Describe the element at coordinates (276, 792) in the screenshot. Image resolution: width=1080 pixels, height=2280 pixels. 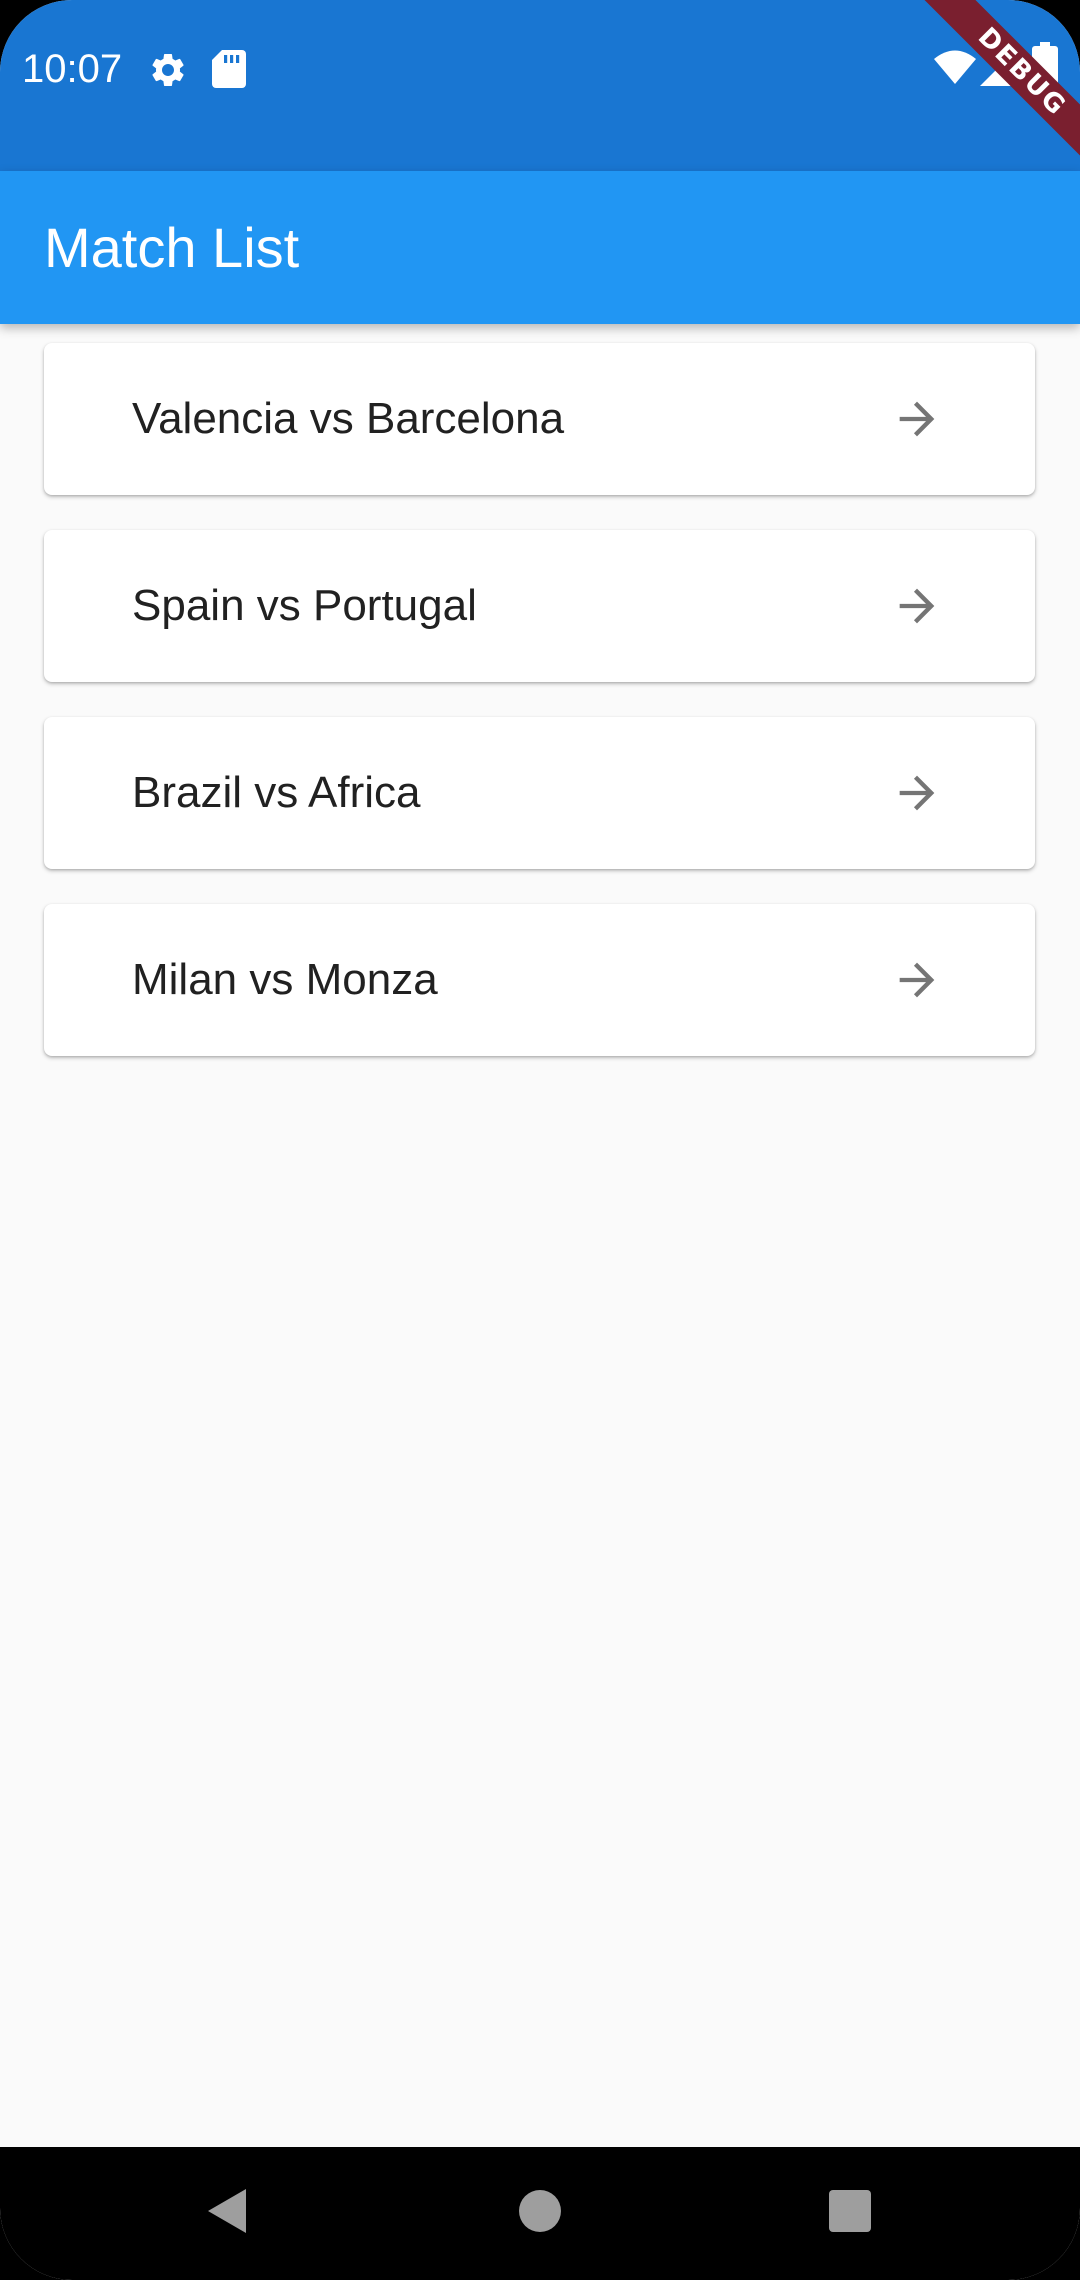
I see `match-title: Brazil vs Africa` at that location.